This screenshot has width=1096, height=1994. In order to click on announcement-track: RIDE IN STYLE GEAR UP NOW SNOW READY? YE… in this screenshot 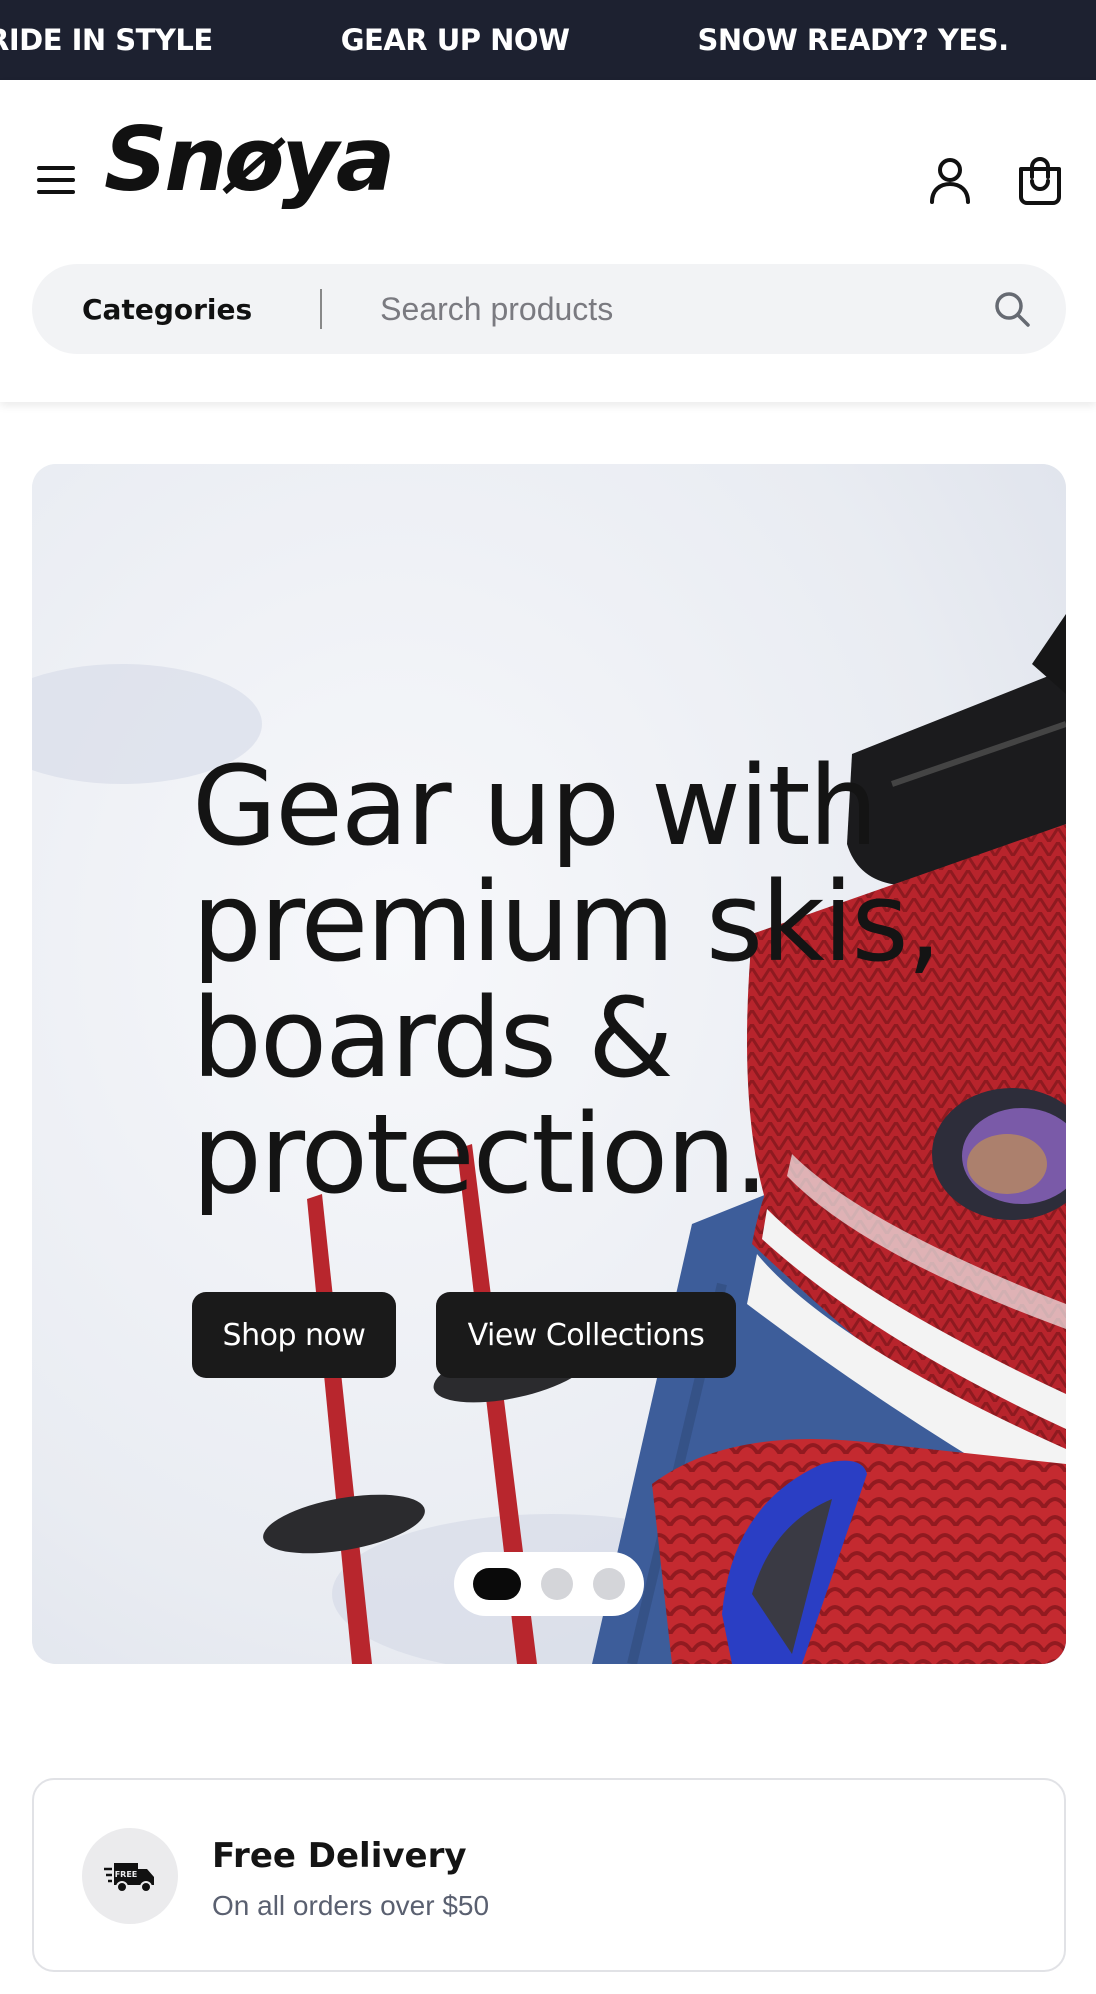, I will do `click(548, 40)`.